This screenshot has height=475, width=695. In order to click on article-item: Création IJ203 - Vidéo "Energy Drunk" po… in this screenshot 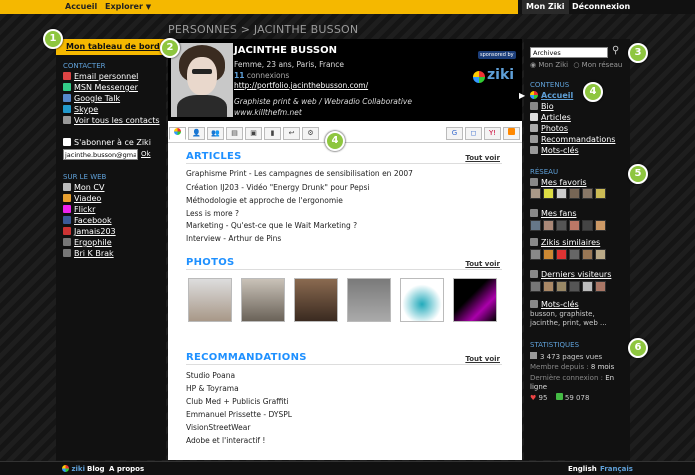, I will do `click(278, 187)`.